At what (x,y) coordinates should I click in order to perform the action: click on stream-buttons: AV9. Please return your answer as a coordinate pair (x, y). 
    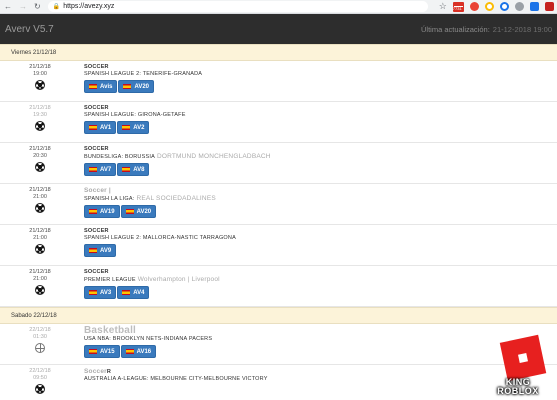
    Looking at the image, I should click on (320, 250).